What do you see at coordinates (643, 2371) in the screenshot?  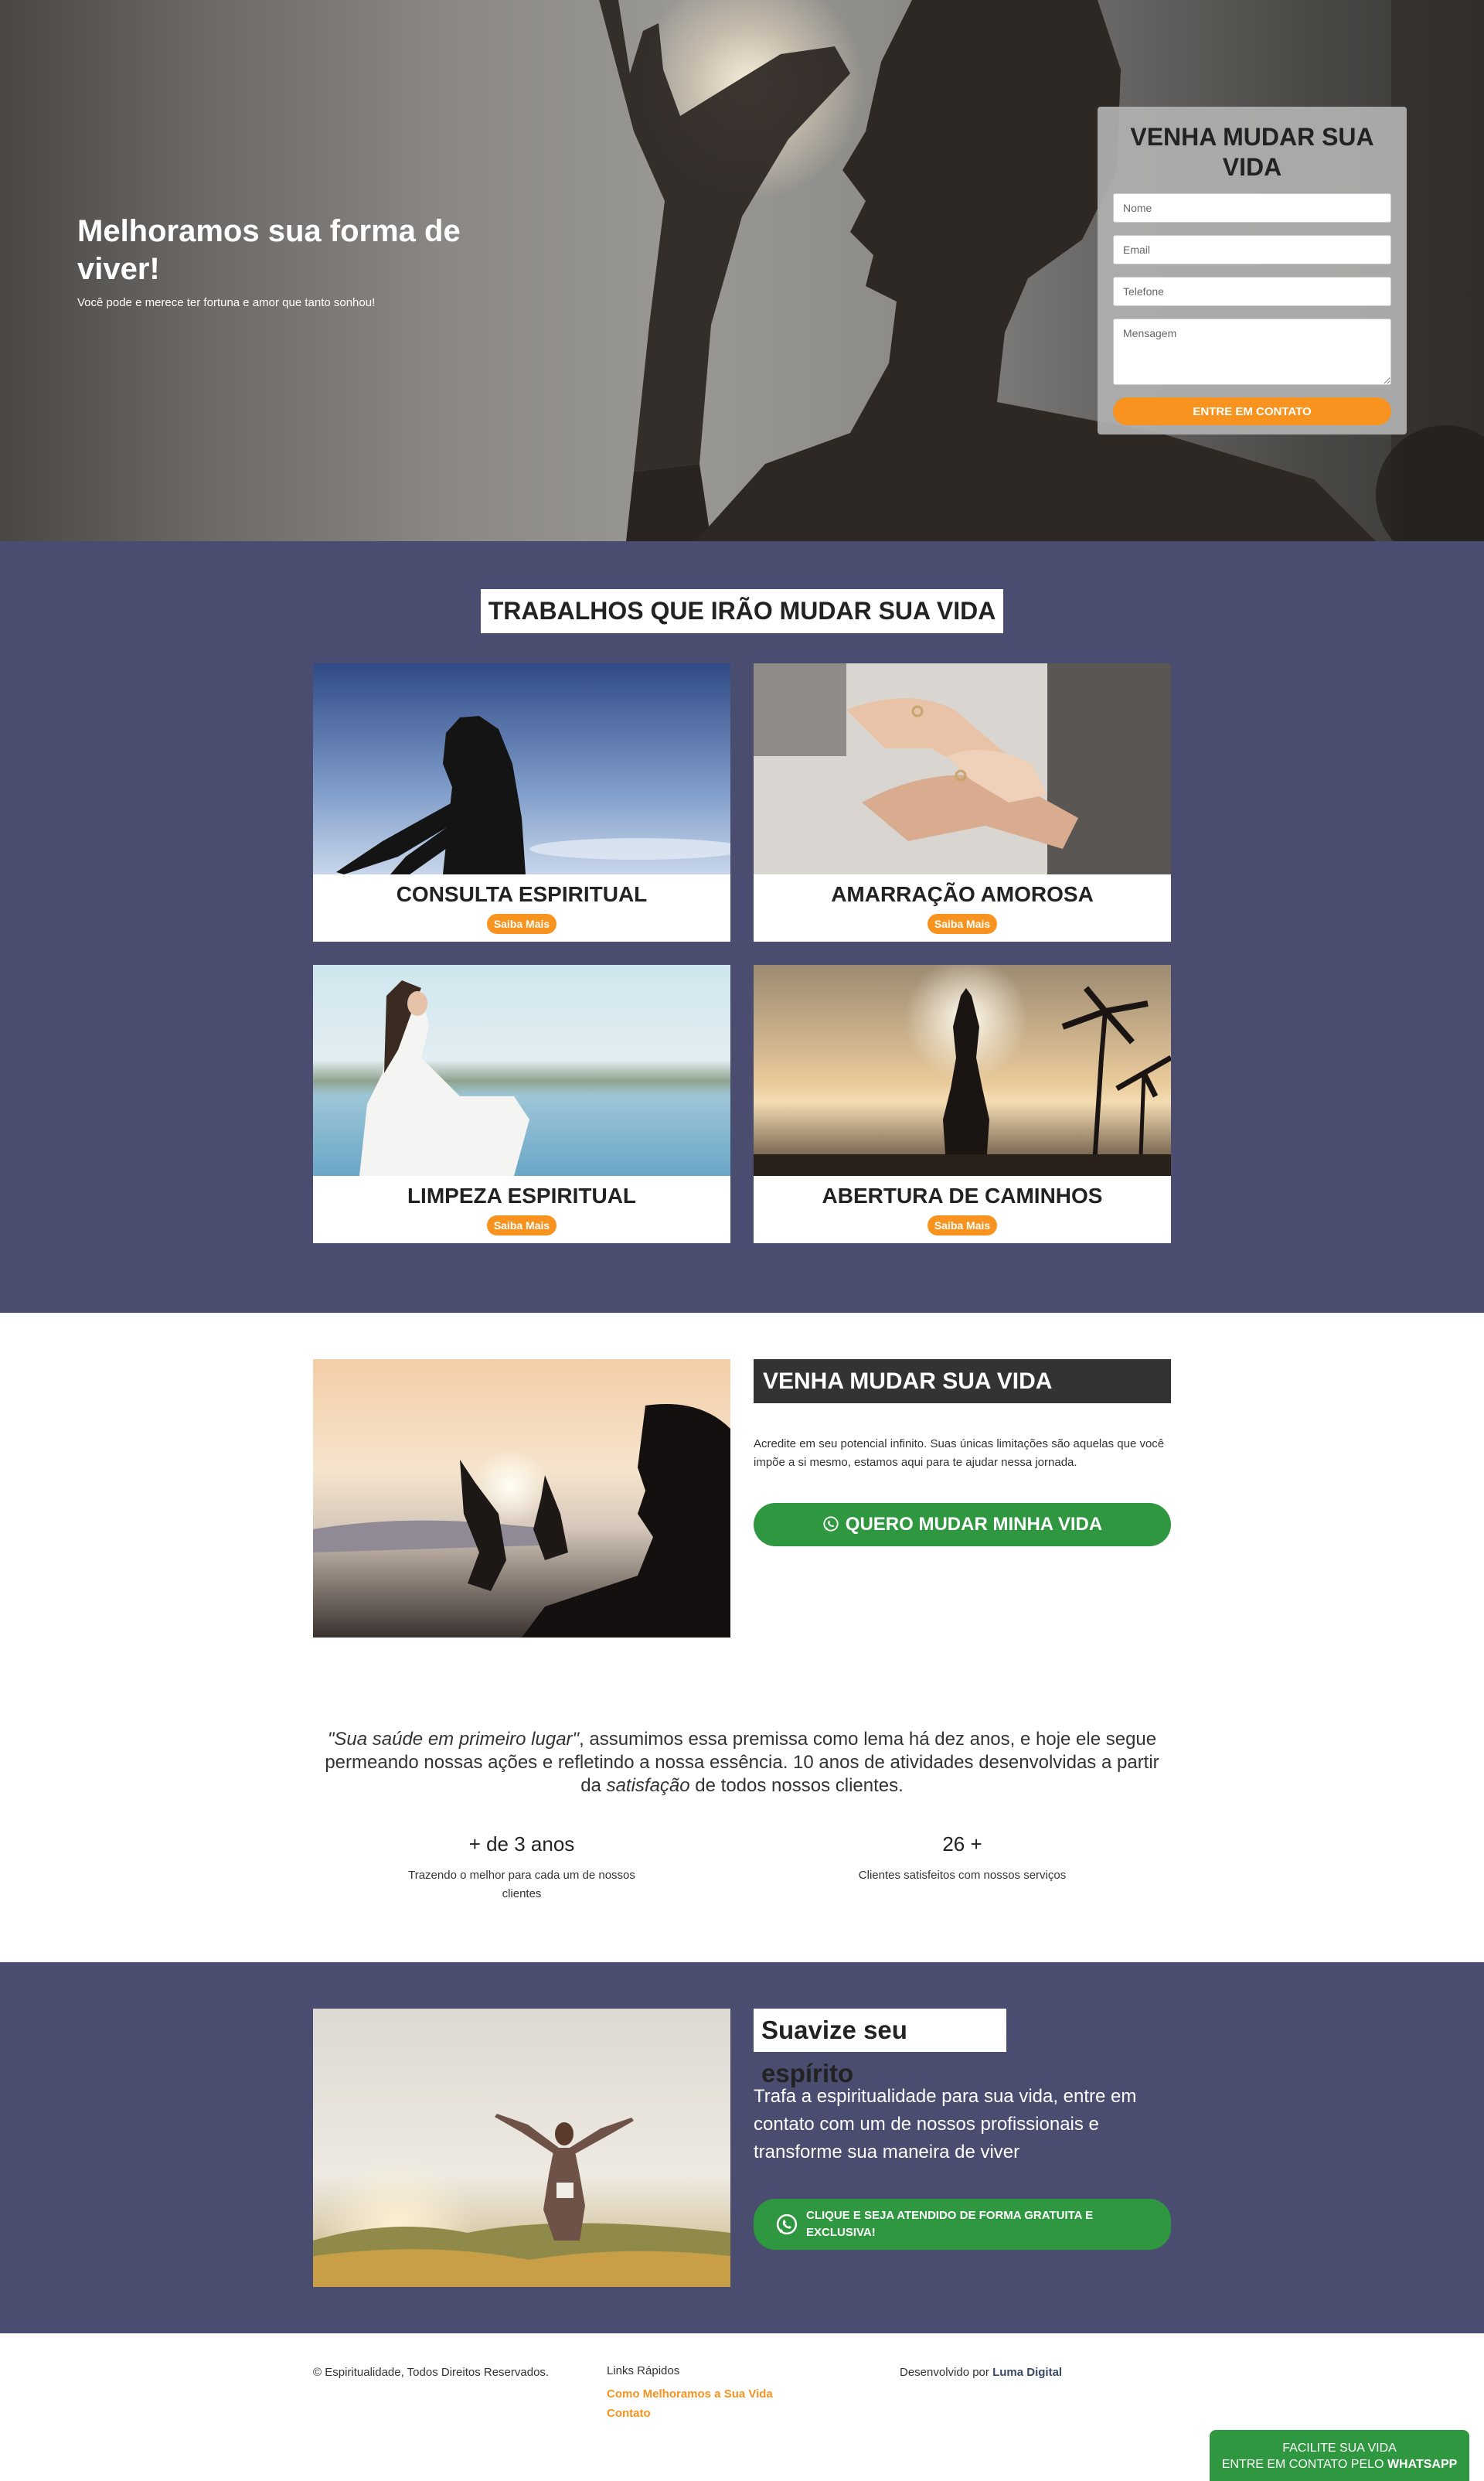 I see `footer-links-title: Links Rápidos` at bounding box center [643, 2371].